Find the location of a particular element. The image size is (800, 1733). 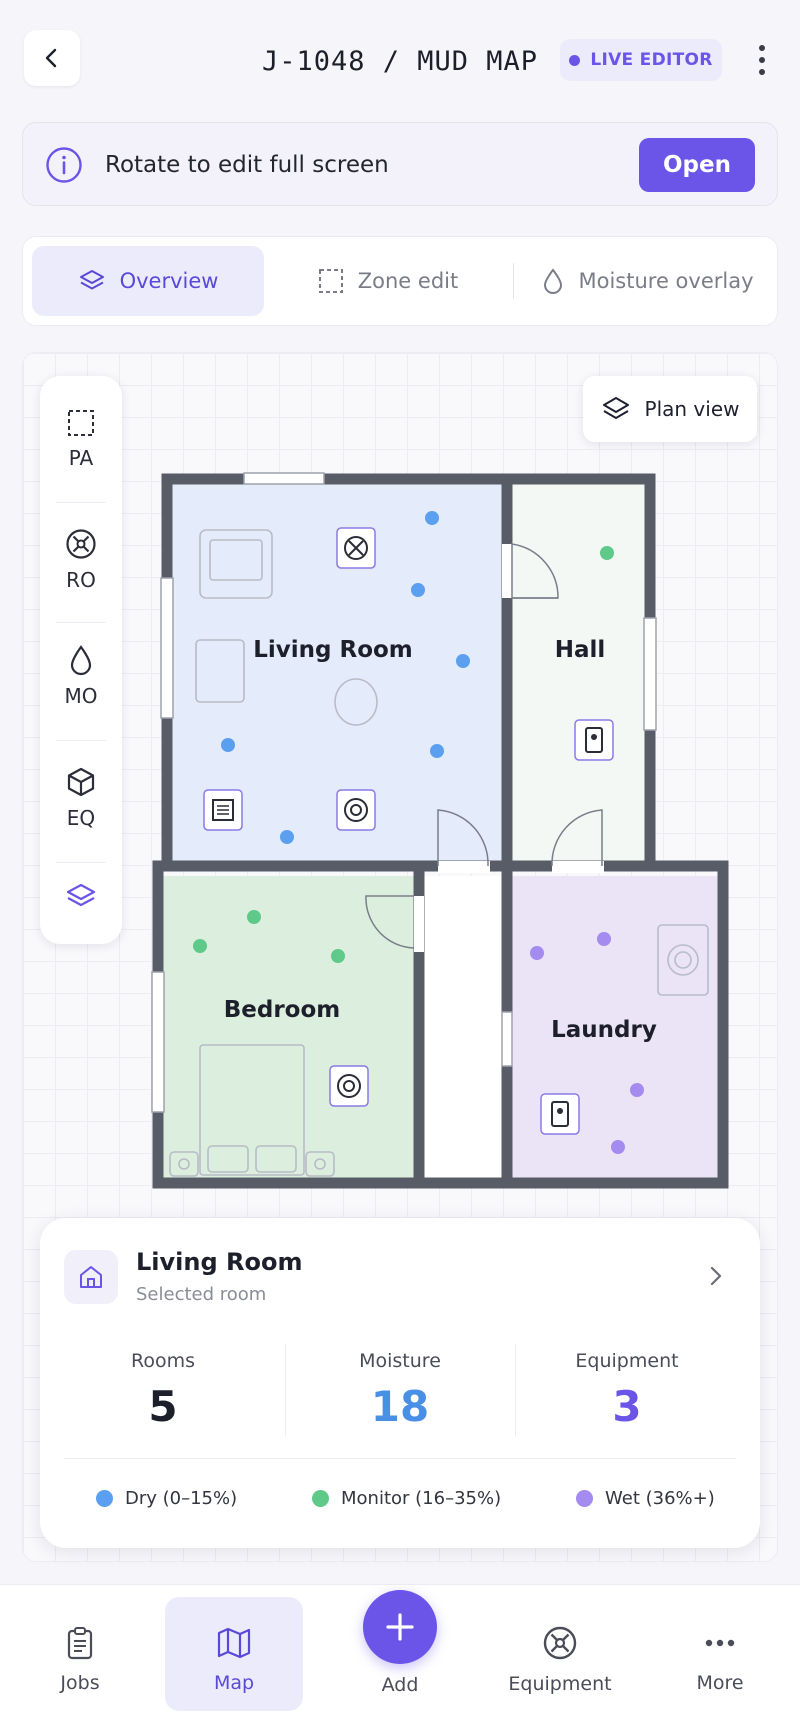

legend-monitor: Monitor (16–35%) is located at coordinates (406, 1498).